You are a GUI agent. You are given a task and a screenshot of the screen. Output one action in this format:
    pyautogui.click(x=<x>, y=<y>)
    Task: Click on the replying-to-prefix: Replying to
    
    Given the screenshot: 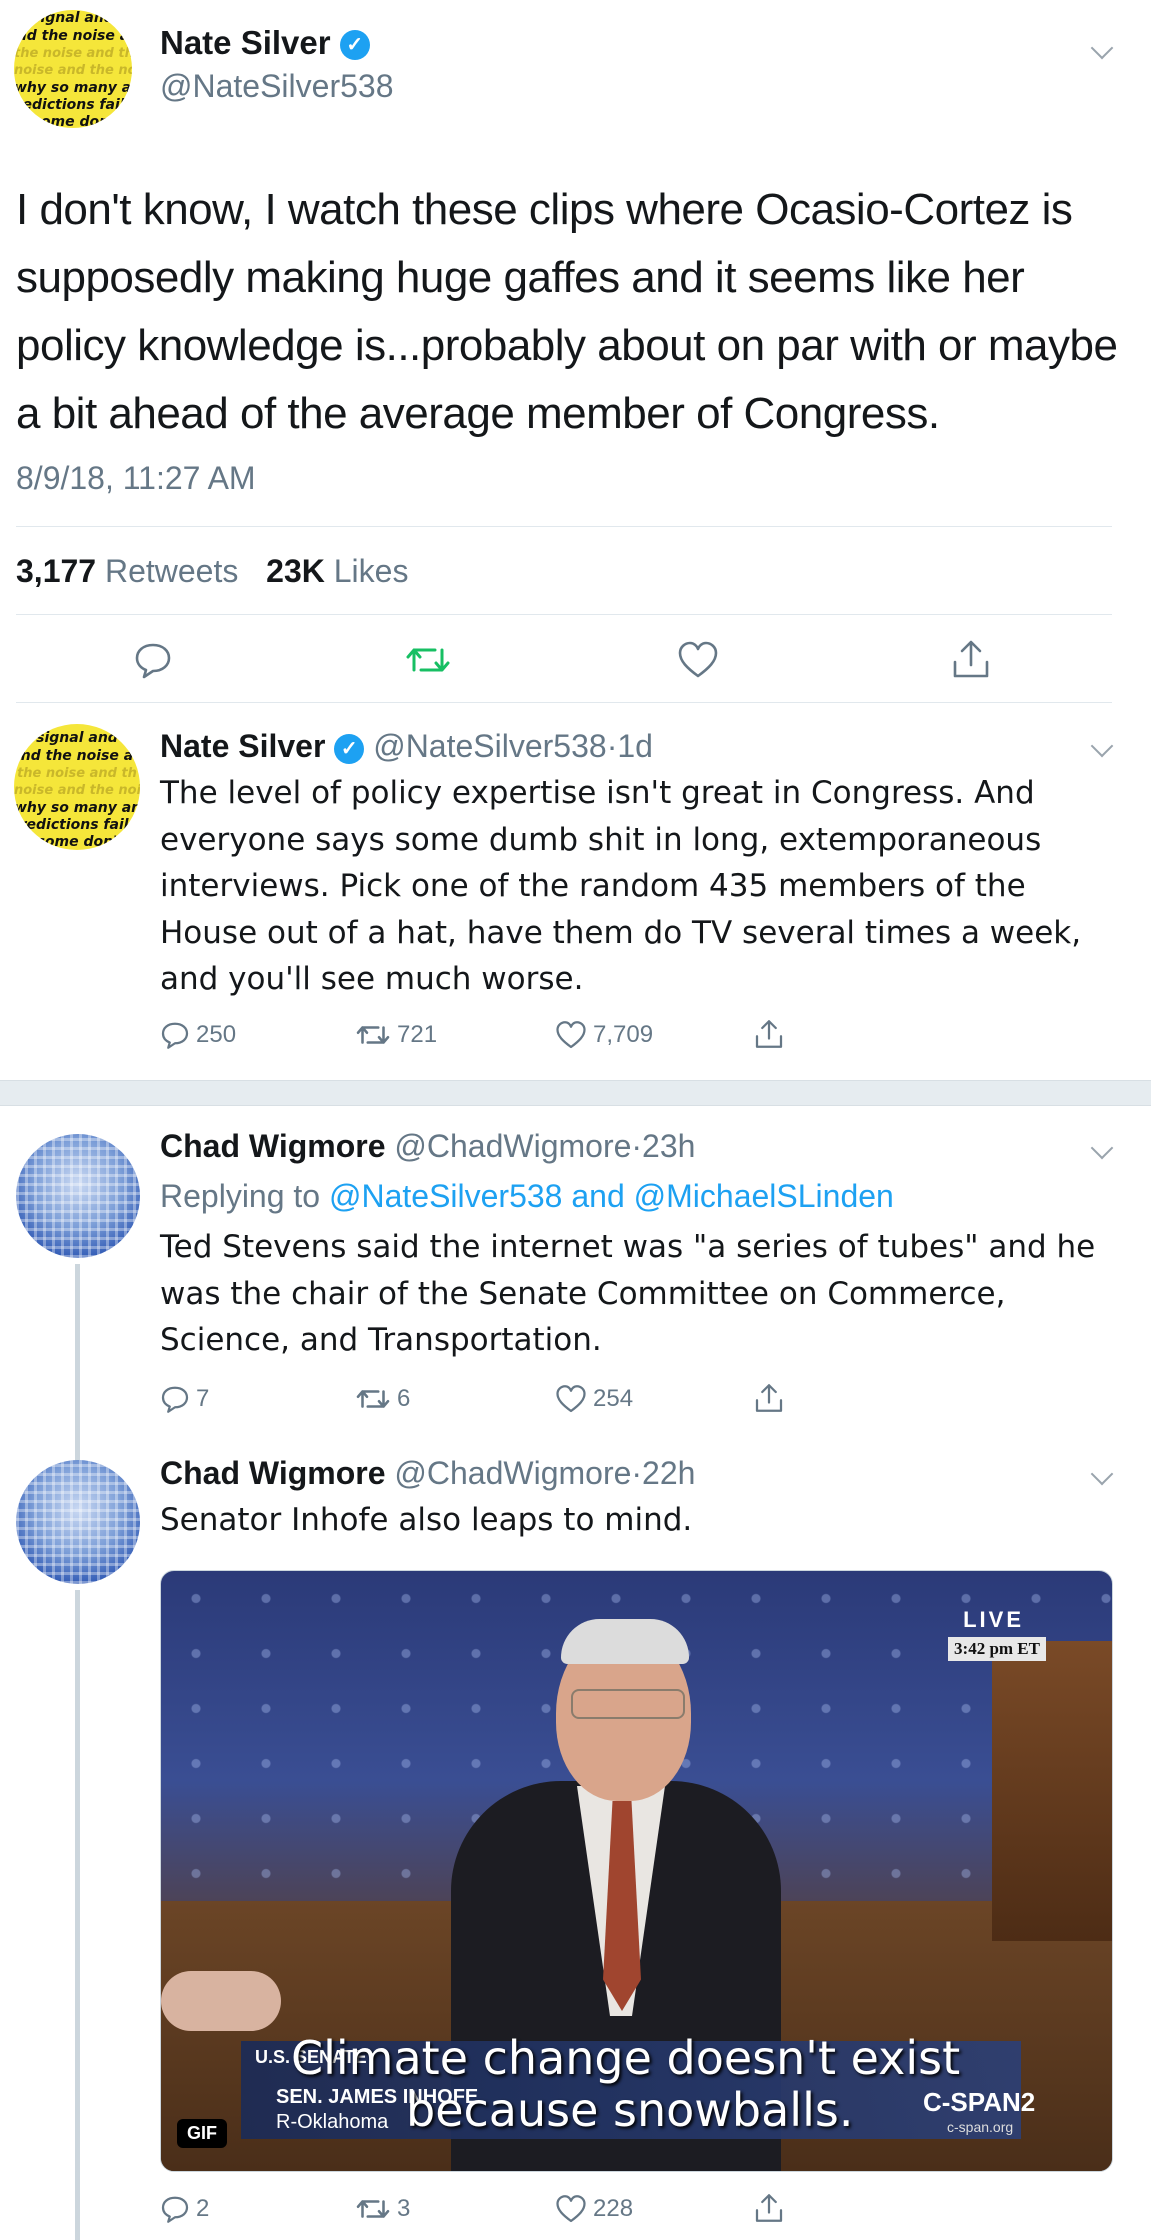 What is the action you would take?
    pyautogui.click(x=240, y=1196)
    